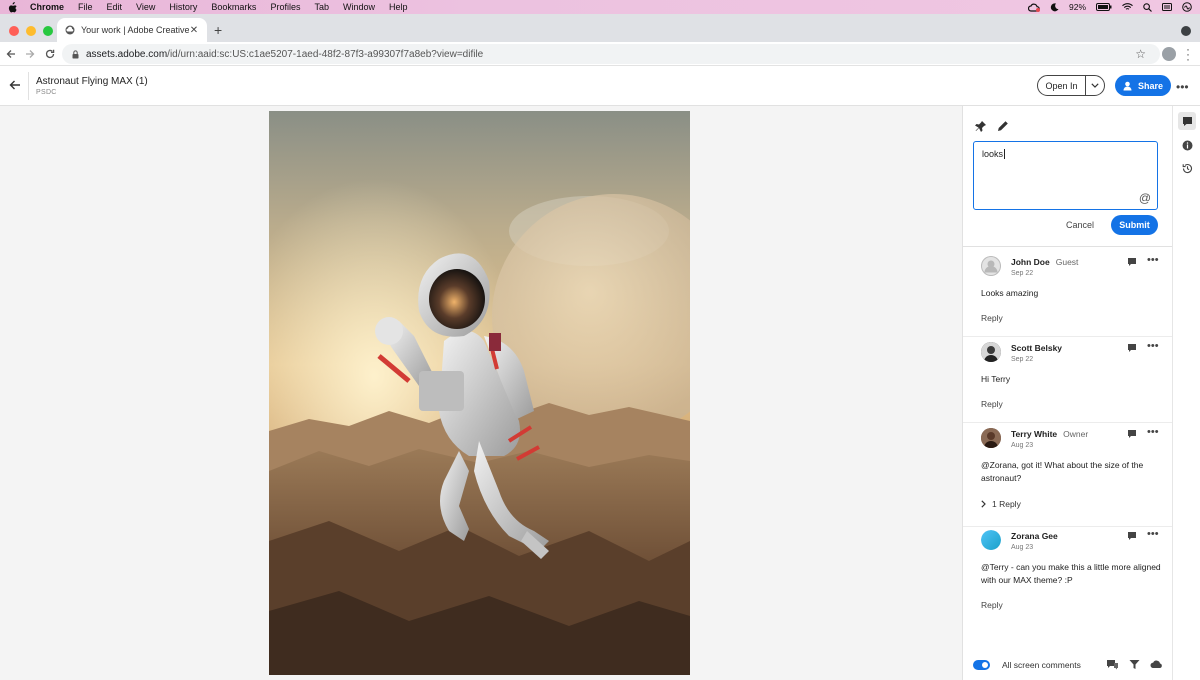 Image resolution: width=1200 pixels, height=680 pixels. What do you see at coordinates (85, 7) in the screenshot?
I see `menu-file: File` at bounding box center [85, 7].